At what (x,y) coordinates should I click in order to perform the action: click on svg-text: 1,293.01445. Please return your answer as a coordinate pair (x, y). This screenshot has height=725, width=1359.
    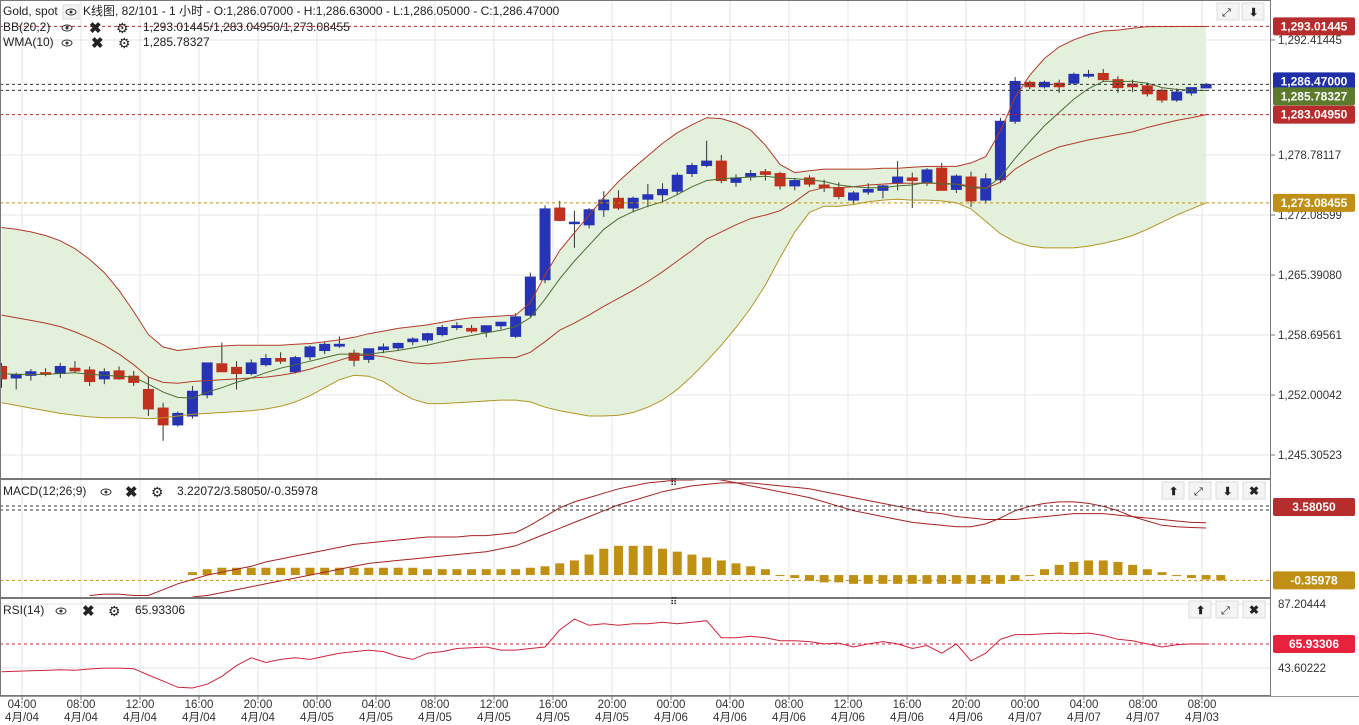
    Looking at the image, I should click on (1314, 26).